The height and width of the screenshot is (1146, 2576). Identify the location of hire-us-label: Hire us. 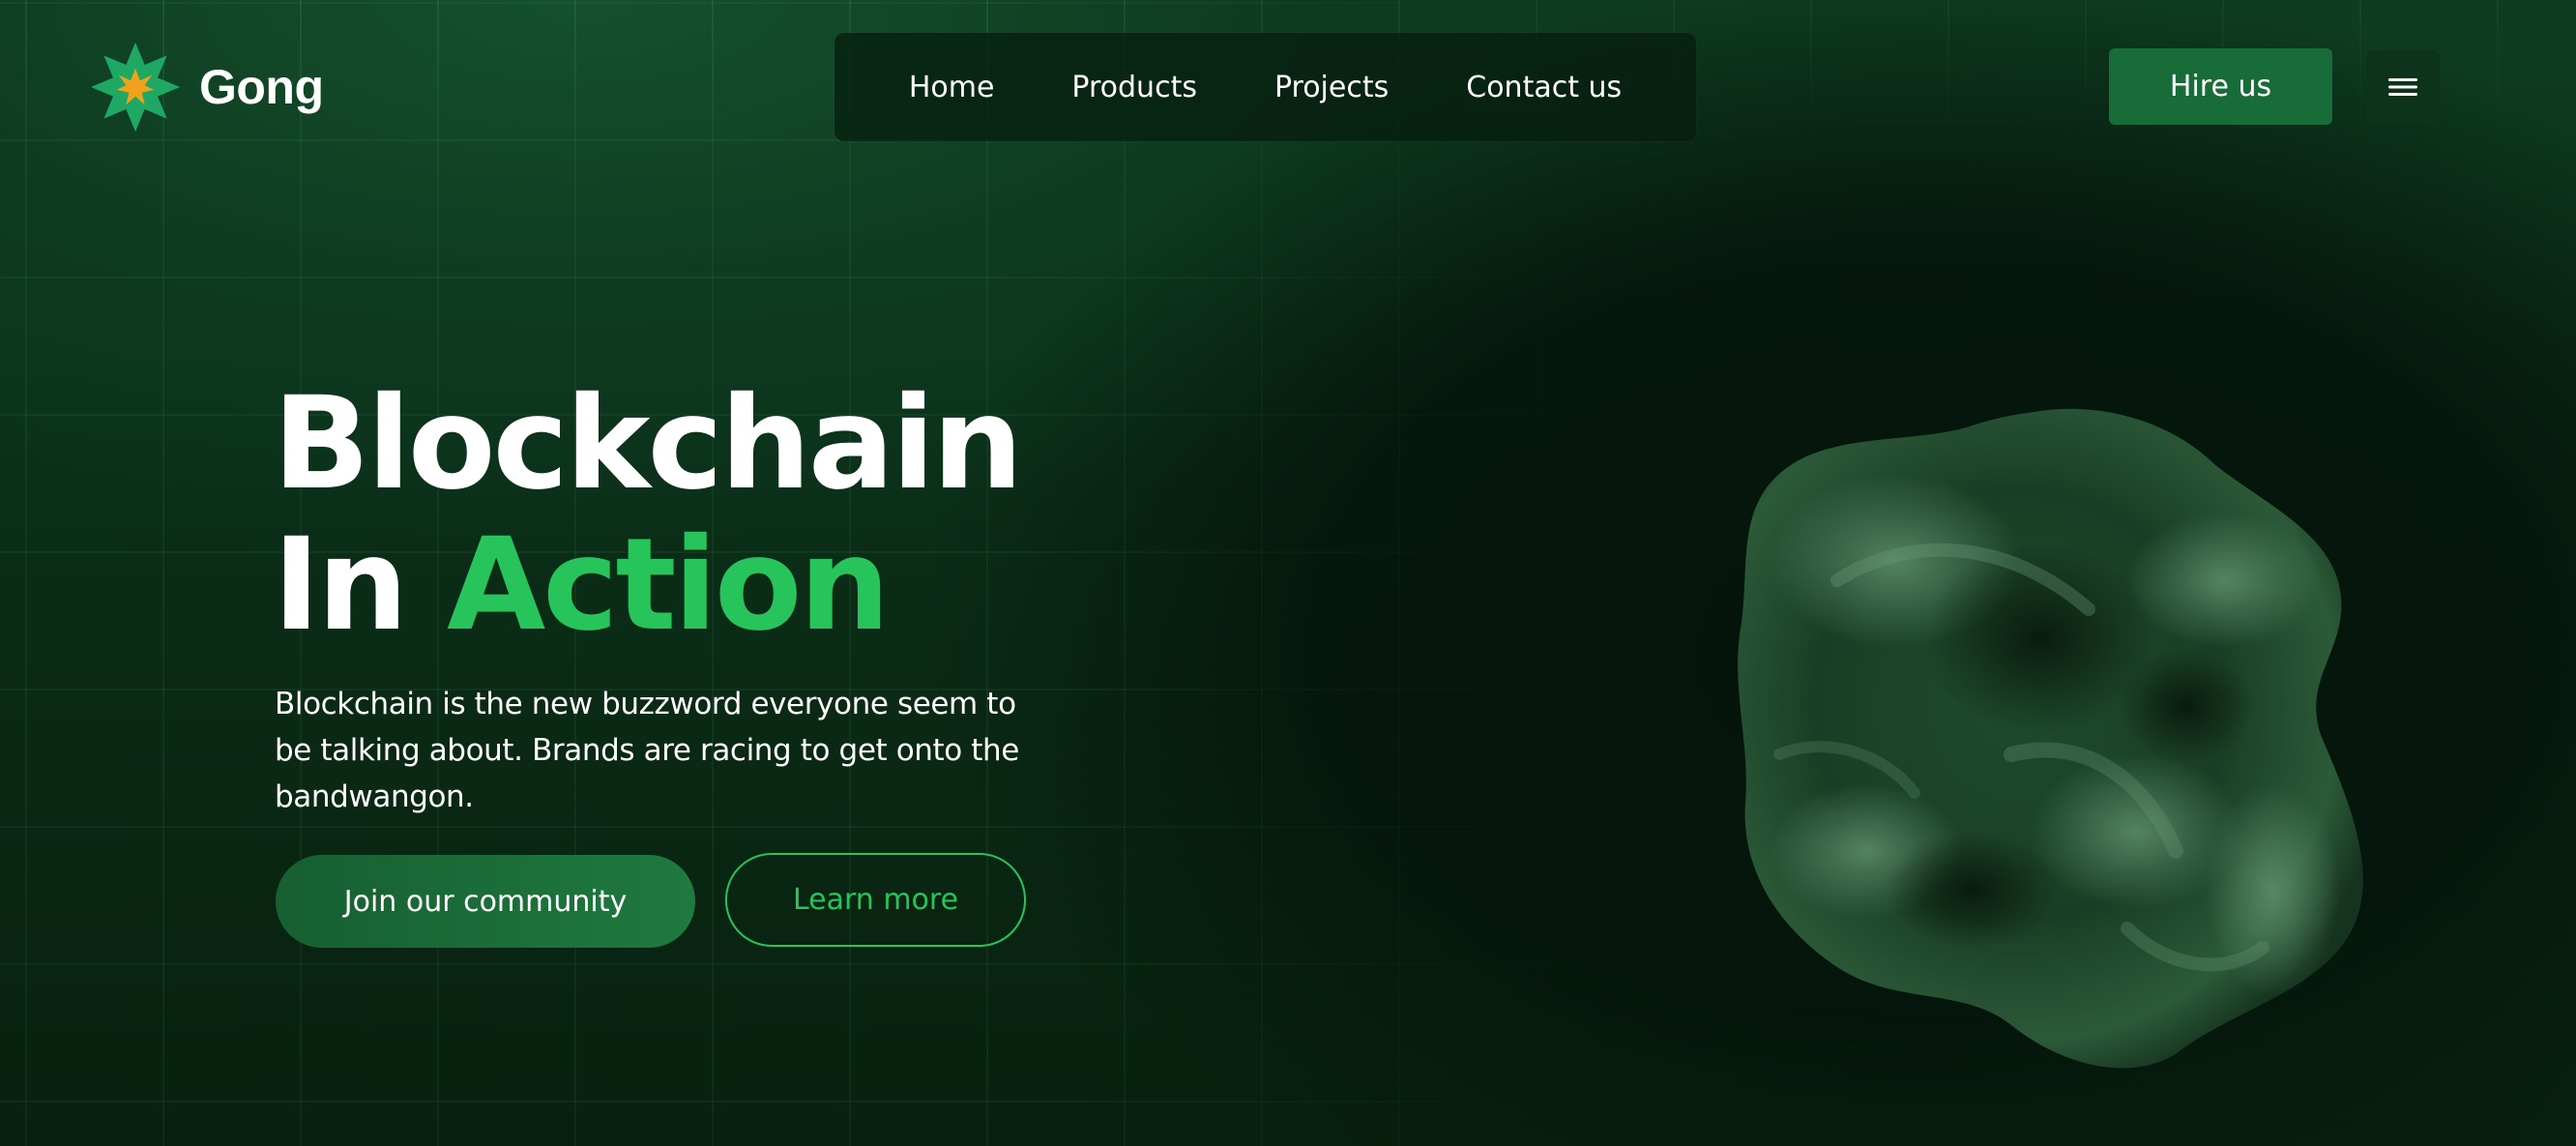
(2220, 86).